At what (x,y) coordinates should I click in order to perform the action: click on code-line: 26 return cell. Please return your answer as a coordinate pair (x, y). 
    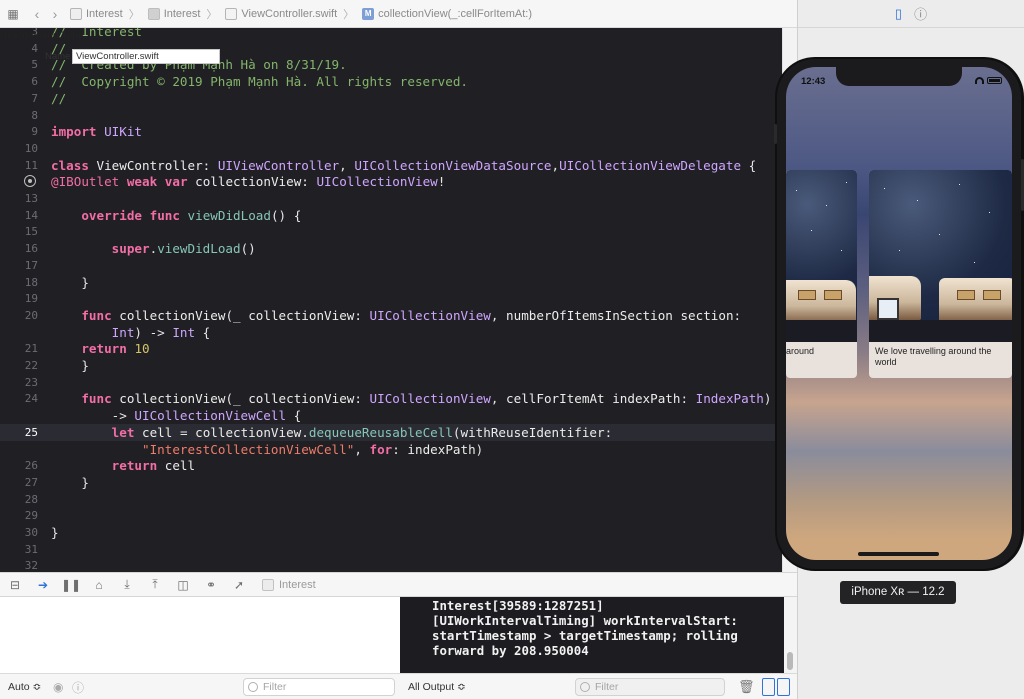
    Looking at the image, I should click on (391, 465).